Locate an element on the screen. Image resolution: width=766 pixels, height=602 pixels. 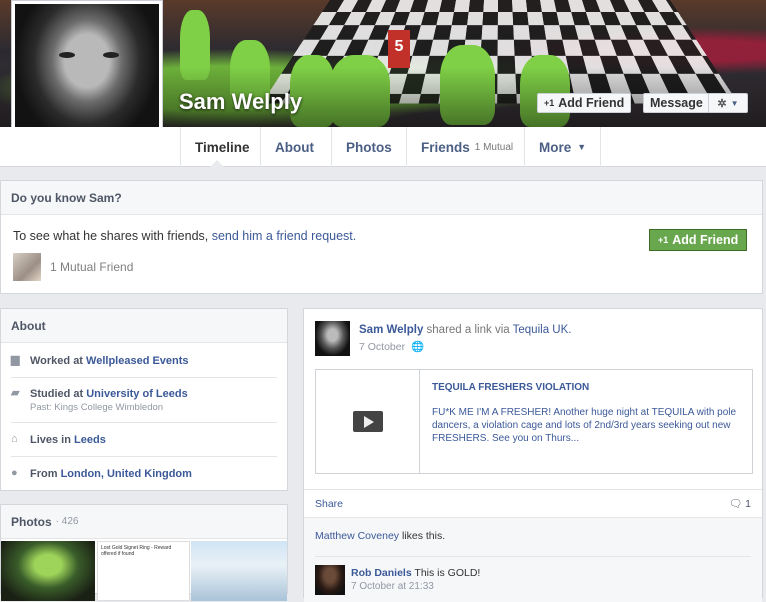
post-author-link: Sam Welply is located at coordinates (391, 330).